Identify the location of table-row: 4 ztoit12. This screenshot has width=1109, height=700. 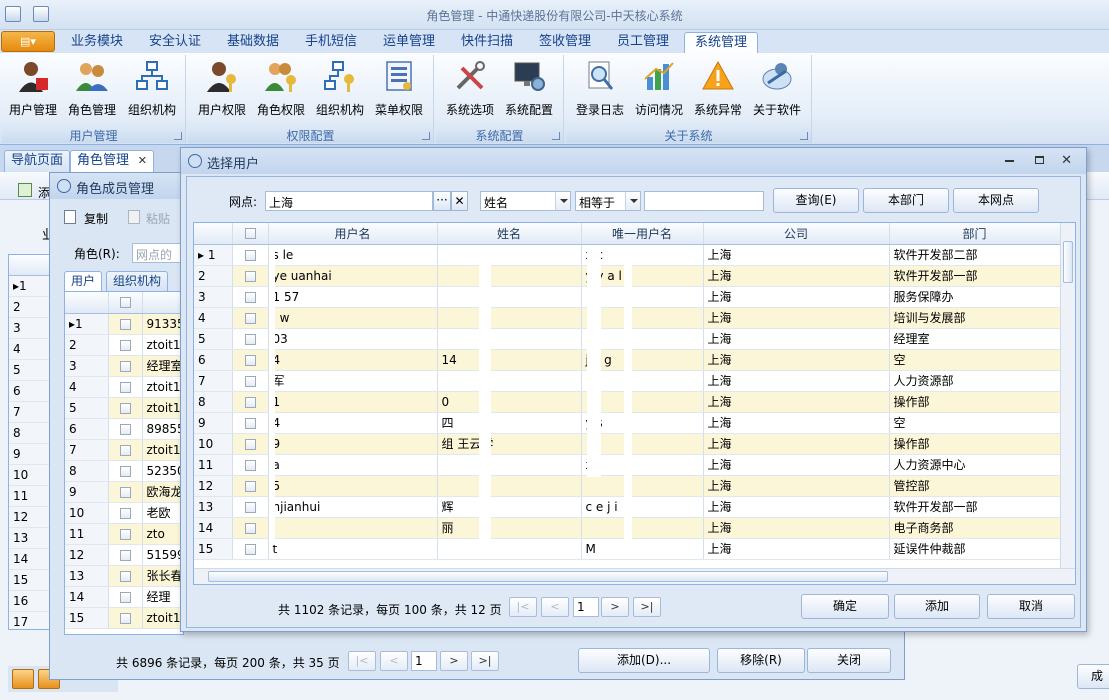
(124, 387).